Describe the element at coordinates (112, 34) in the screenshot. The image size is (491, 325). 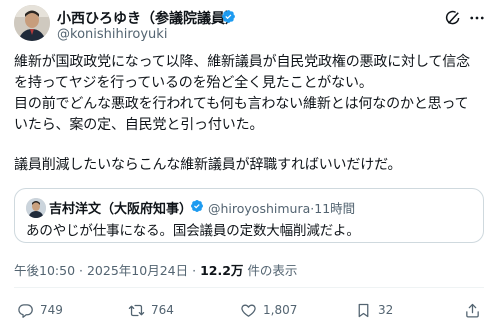
I see `author-handle: @konishihiroyuki` at that location.